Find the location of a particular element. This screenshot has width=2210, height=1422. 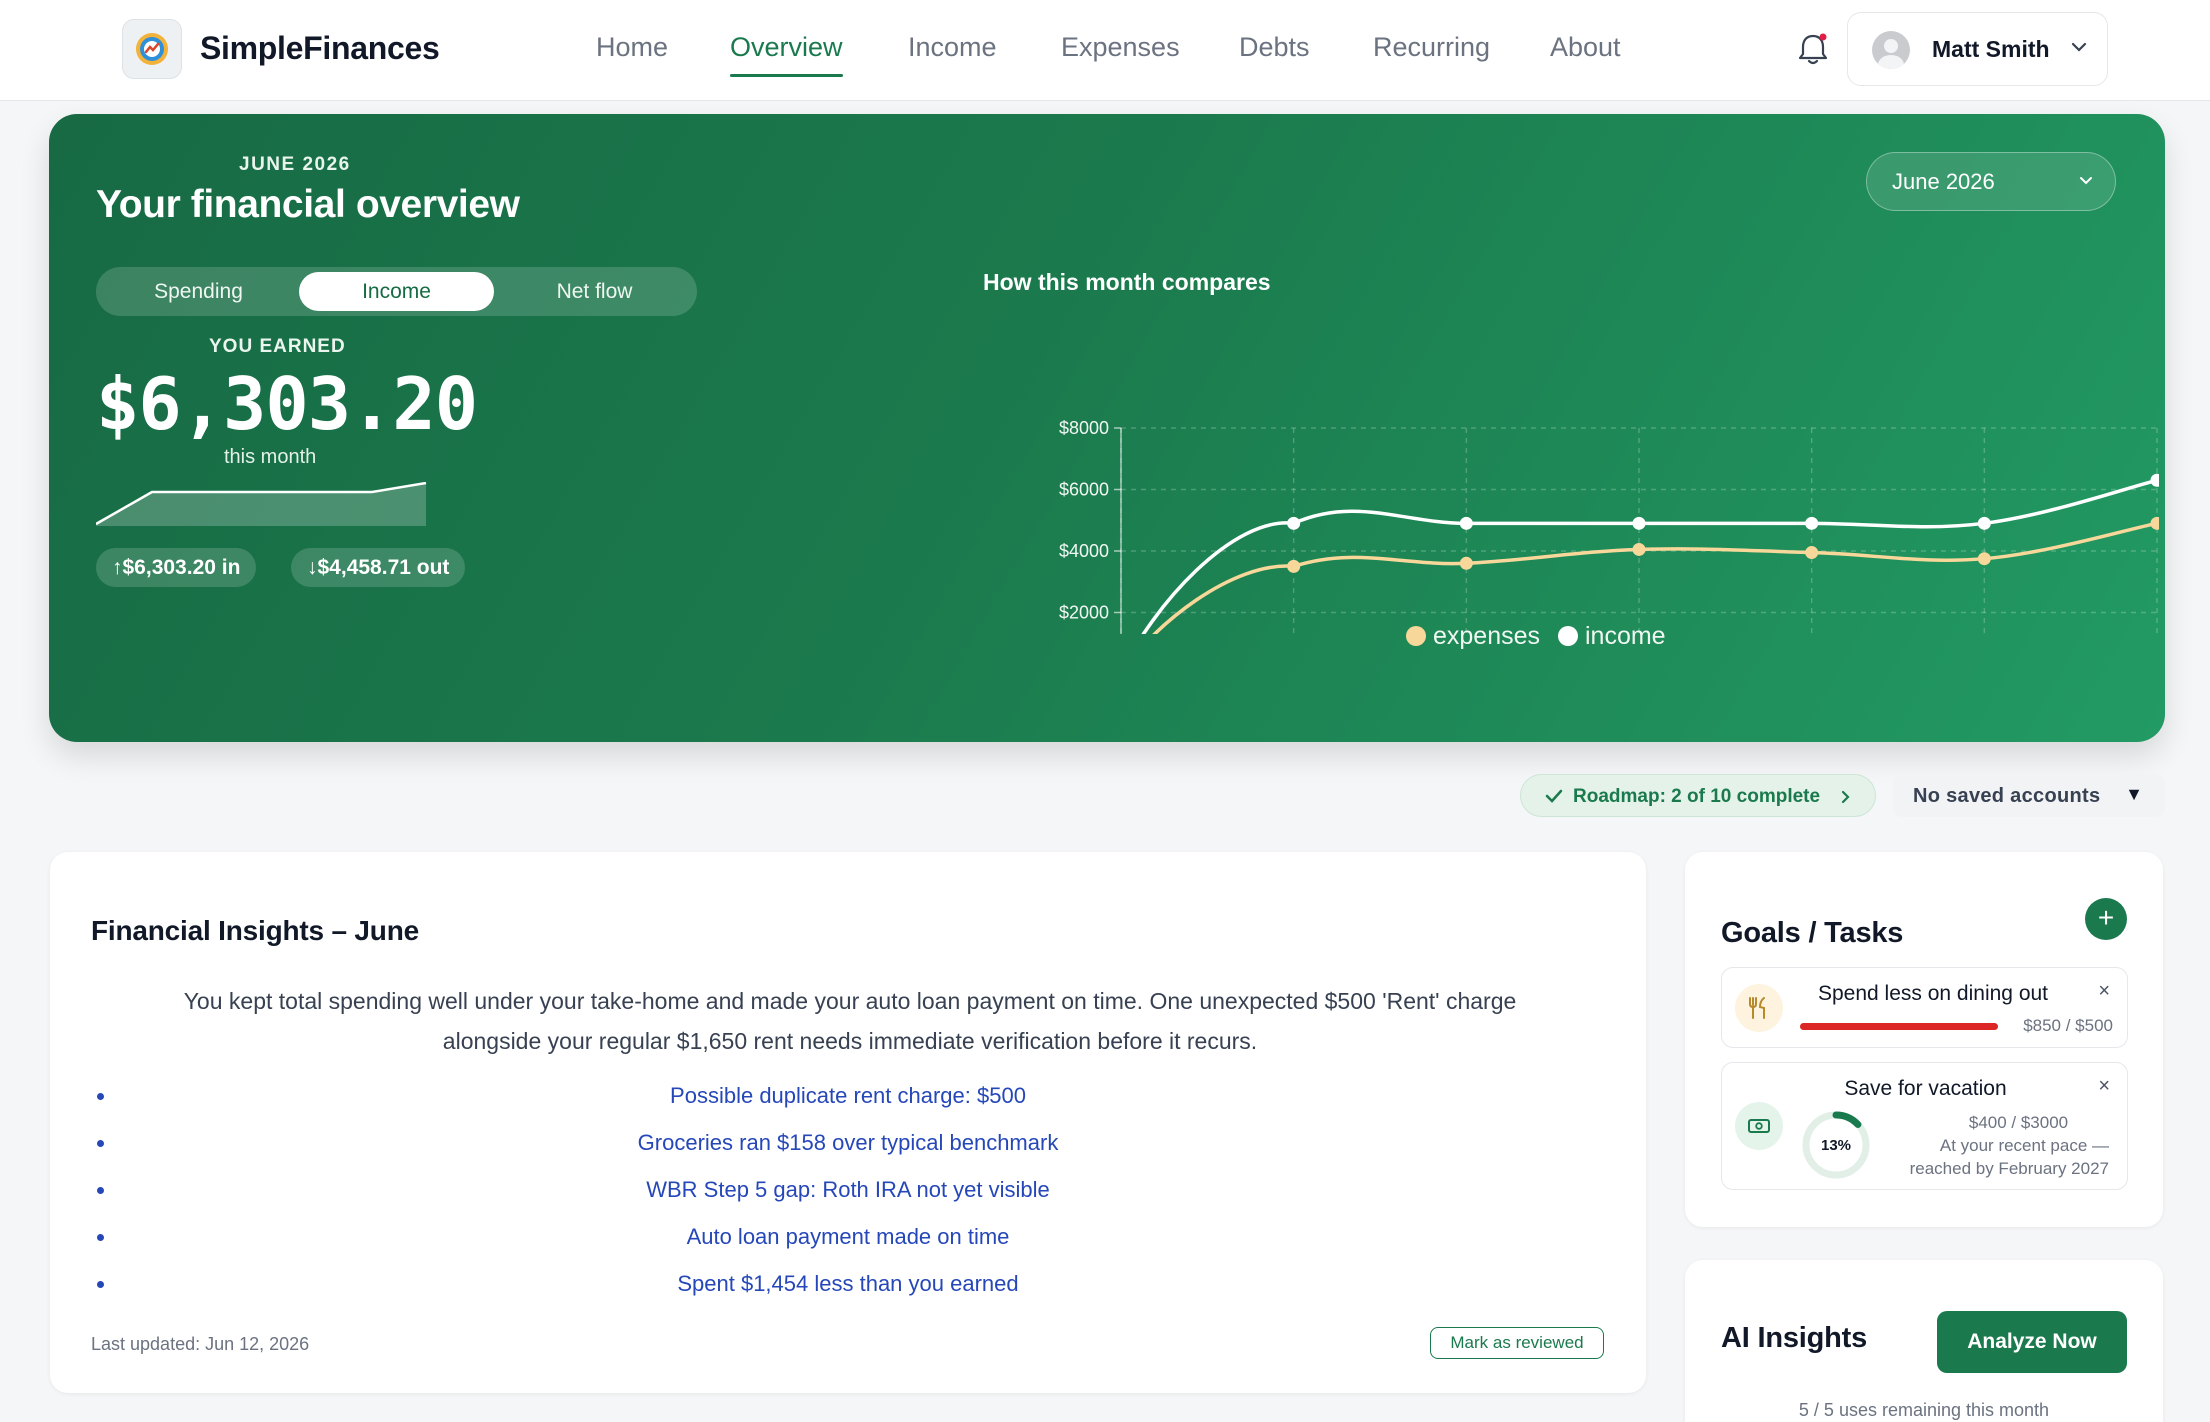

goal-progress-fill is located at coordinates (1899, 1026).